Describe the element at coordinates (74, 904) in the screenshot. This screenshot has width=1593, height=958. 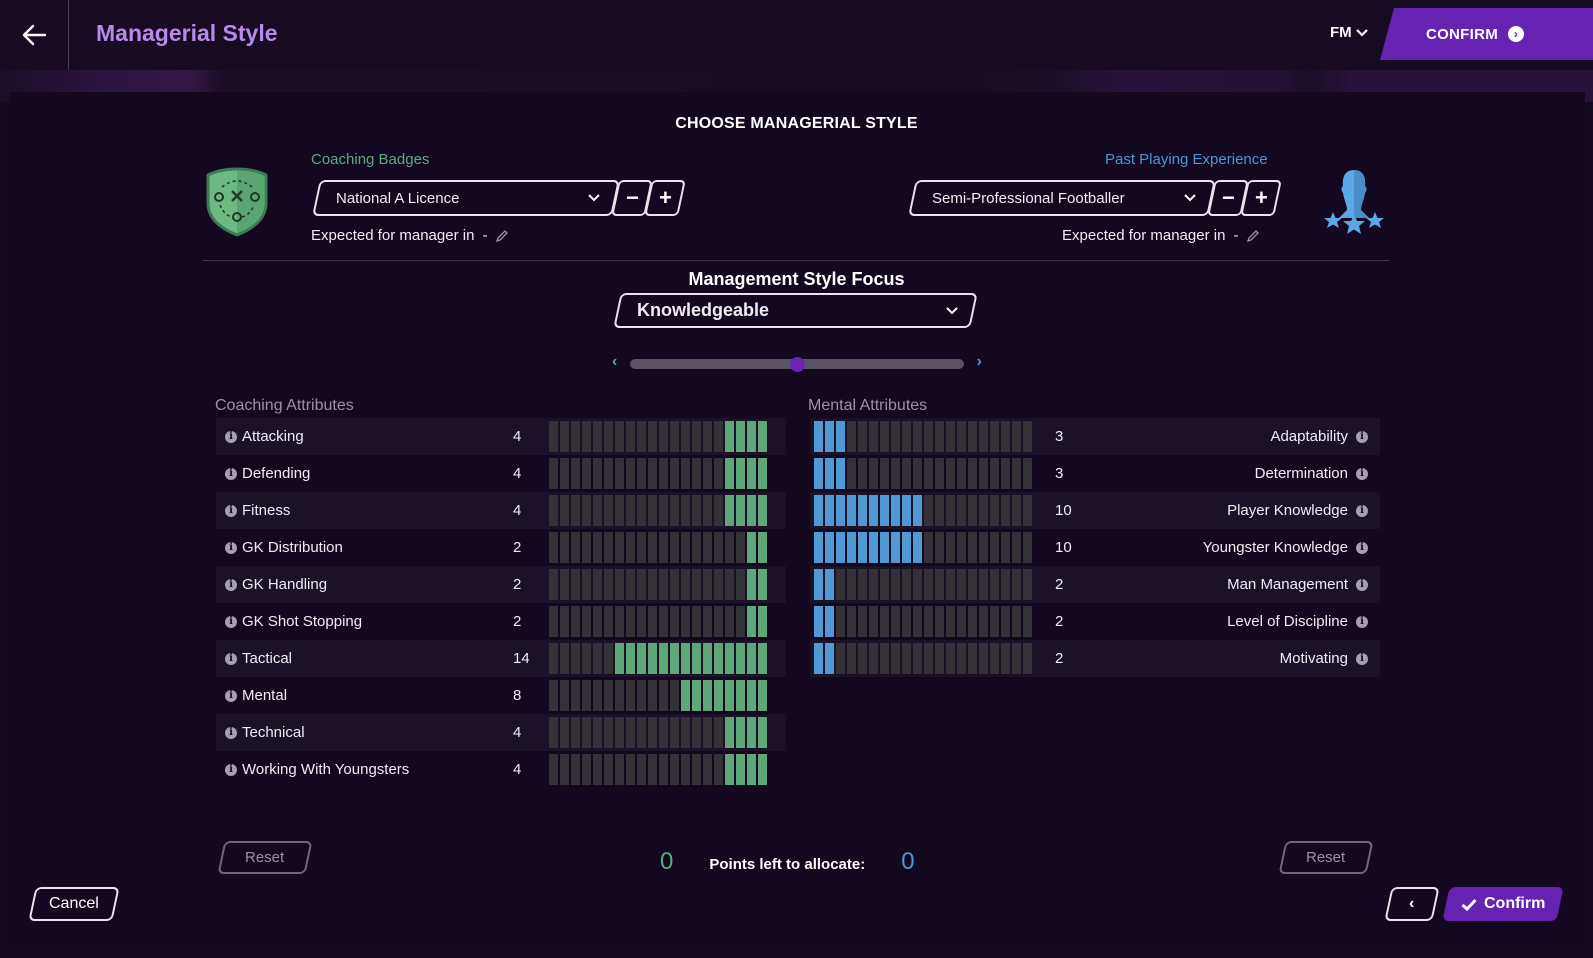
I see `cancel-button: Cancel` at that location.